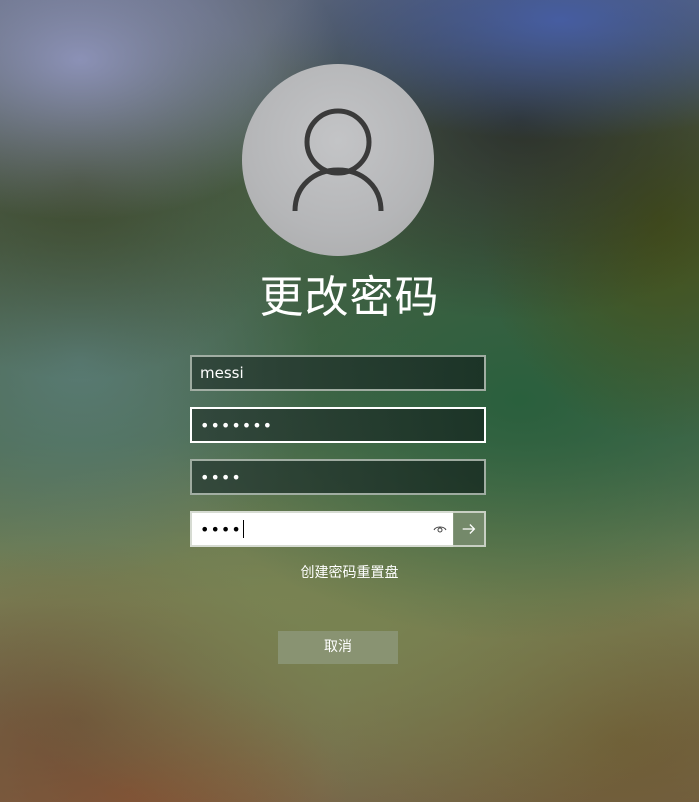 This screenshot has width=699, height=802. Describe the element at coordinates (338, 647) in the screenshot. I see `cancel-button: 取消` at that location.